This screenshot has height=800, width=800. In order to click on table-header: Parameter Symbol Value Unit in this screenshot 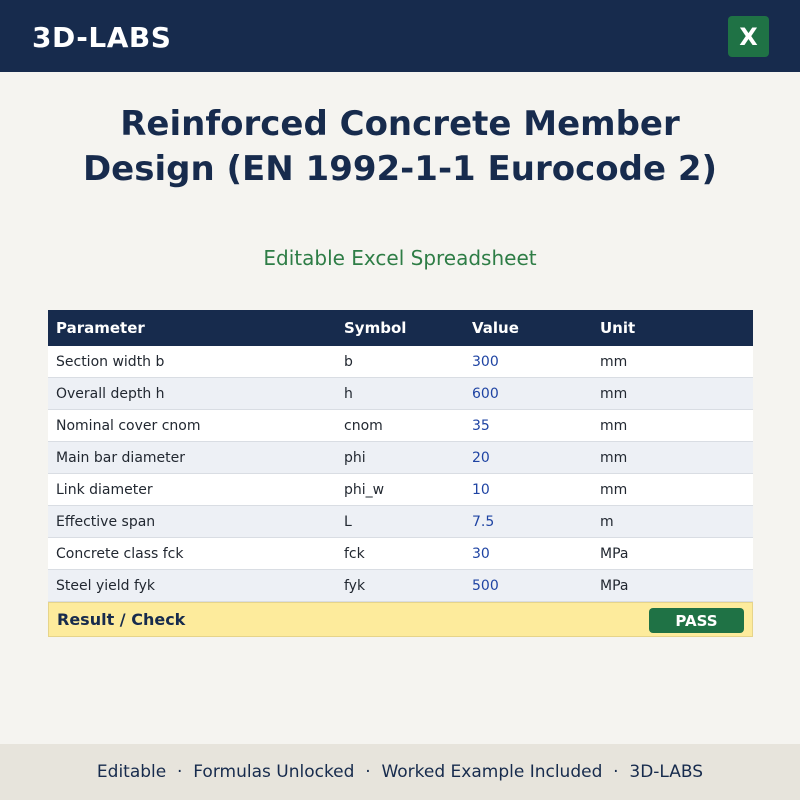, I will do `click(400, 328)`.